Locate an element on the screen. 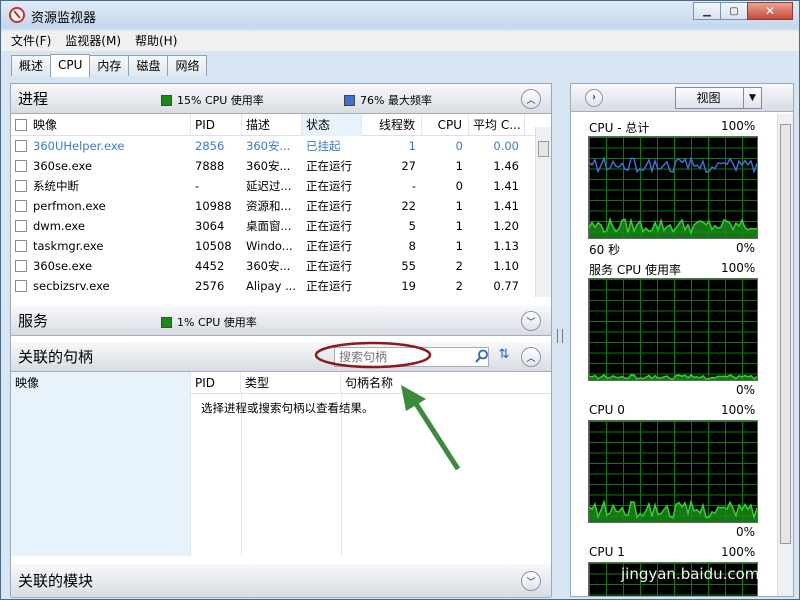 This screenshot has height=600, width=800. title-bar: 资源监视器 ▁ ▢ ✕ is located at coordinates (400, 15).